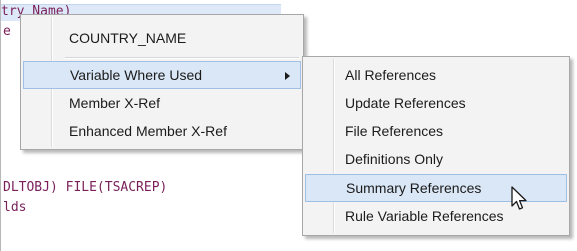 The image size is (577, 251). I want to click on menu-item-variable-where-used: Variable Where Used, so click(162, 75).